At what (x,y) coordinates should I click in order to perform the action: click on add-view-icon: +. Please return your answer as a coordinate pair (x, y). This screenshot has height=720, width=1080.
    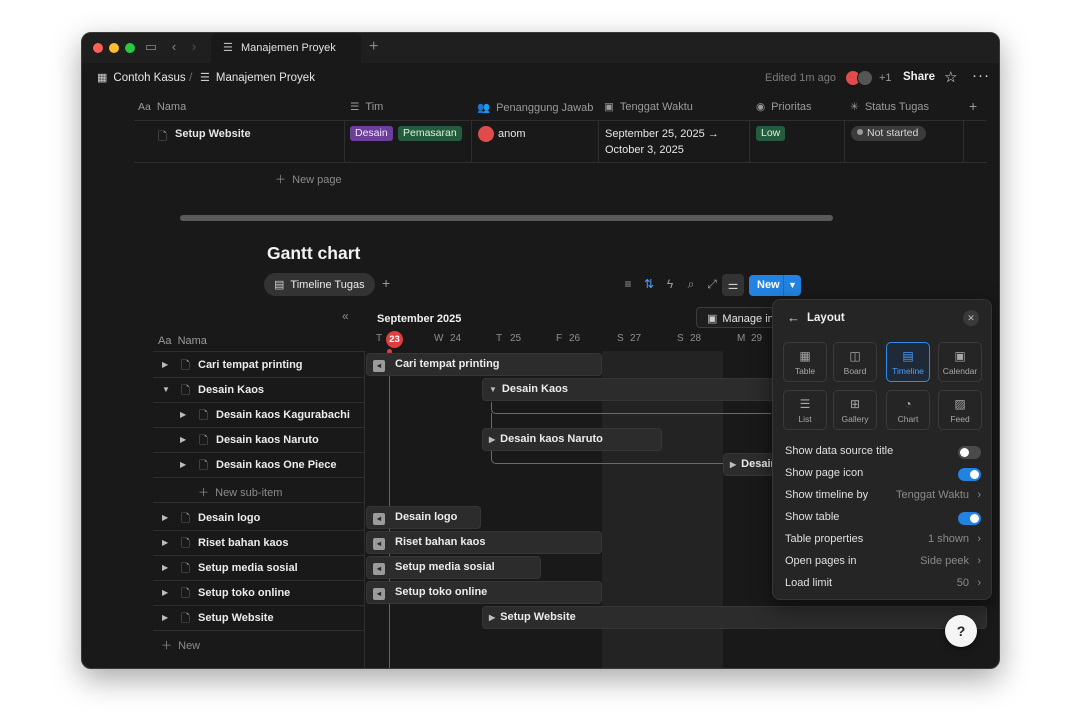
    Looking at the image, I should click on (386, 283).